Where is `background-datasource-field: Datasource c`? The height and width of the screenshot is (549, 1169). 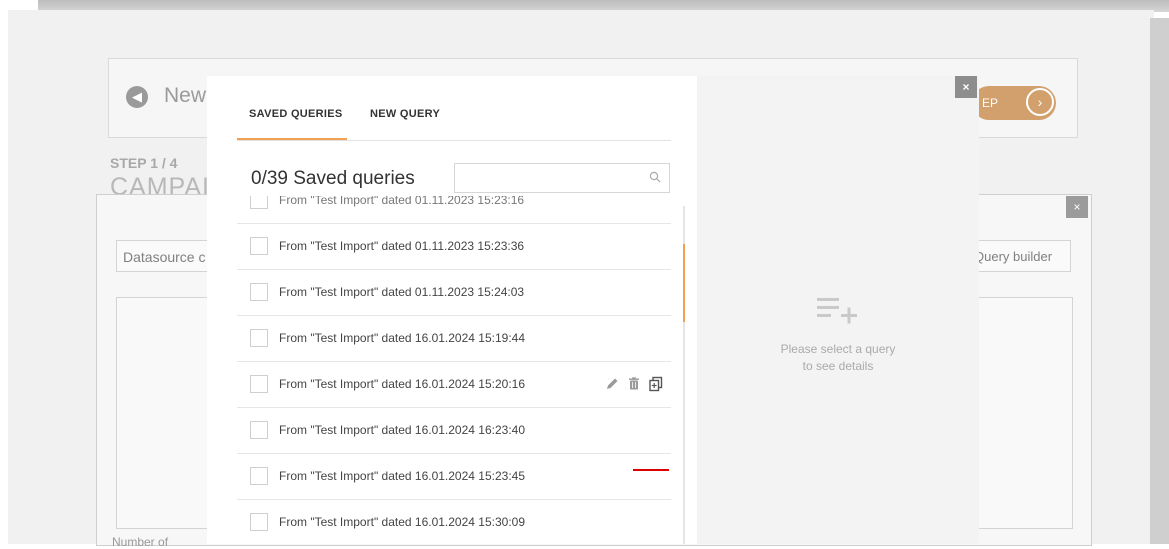
background-datasource-field: Datasource c is located at coordinates (166, 256).